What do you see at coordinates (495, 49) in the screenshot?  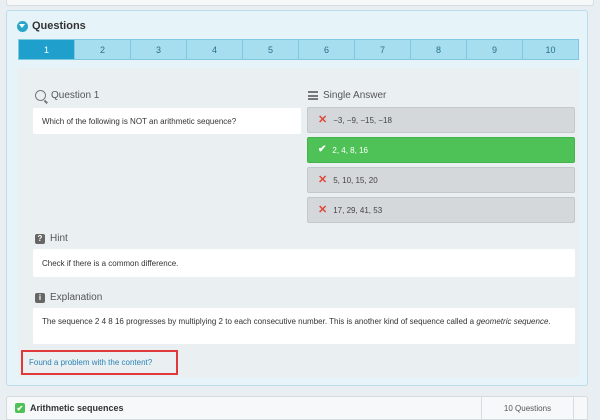 I see `tab-question-9: 9` at bounding box center [495, 49].